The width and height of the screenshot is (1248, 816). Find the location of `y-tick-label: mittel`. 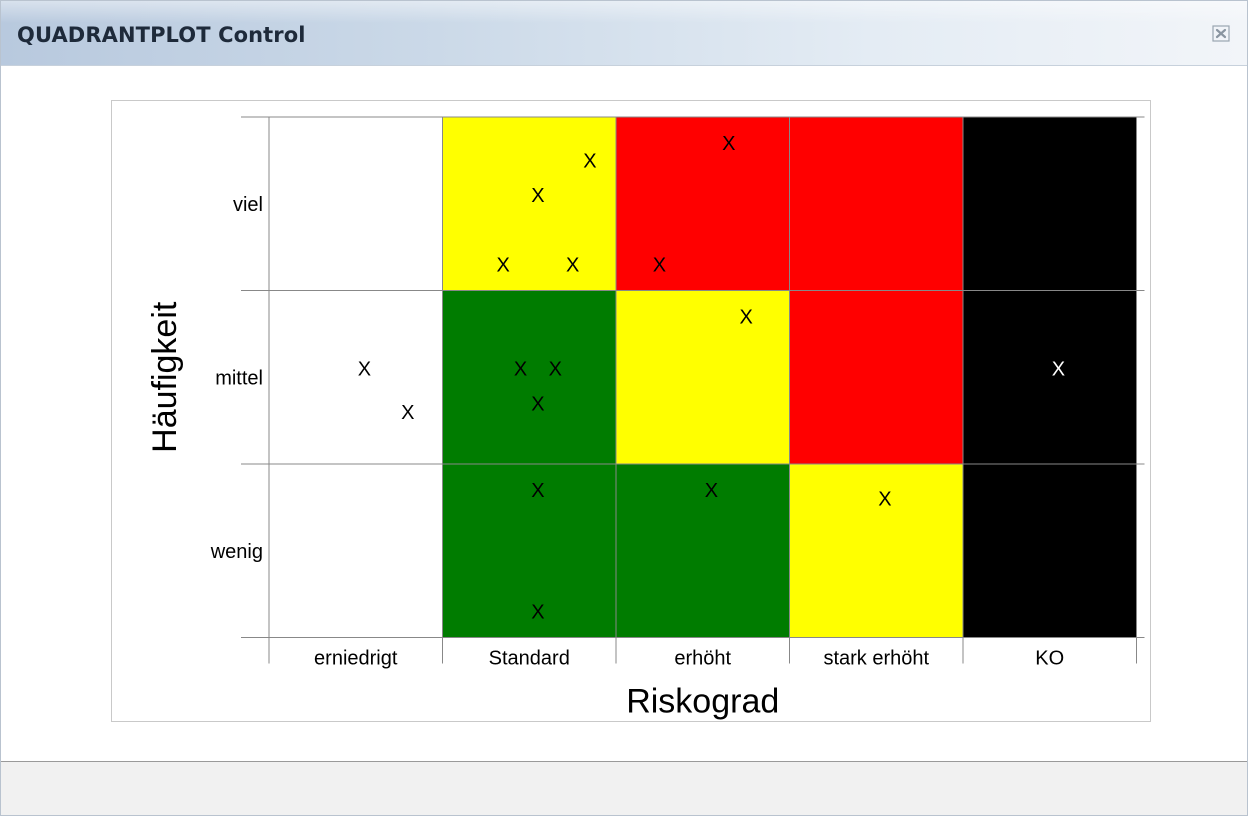

y-tick-label: mittel is located at coordinates (239, 378).